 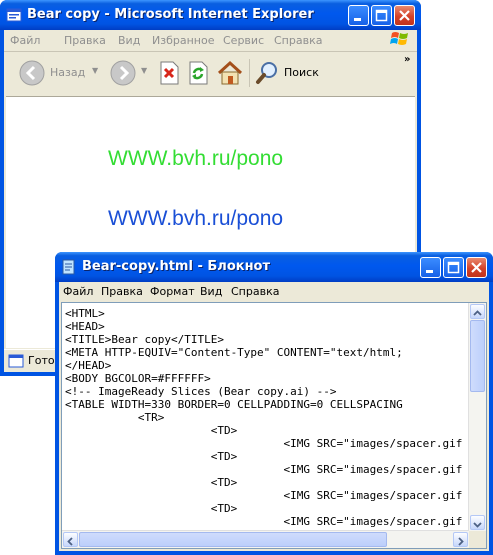 What do you see at coordinates (67, 72) in the screenshot?
I see `back-button-label: Назад` at bounding box center [67, 72].